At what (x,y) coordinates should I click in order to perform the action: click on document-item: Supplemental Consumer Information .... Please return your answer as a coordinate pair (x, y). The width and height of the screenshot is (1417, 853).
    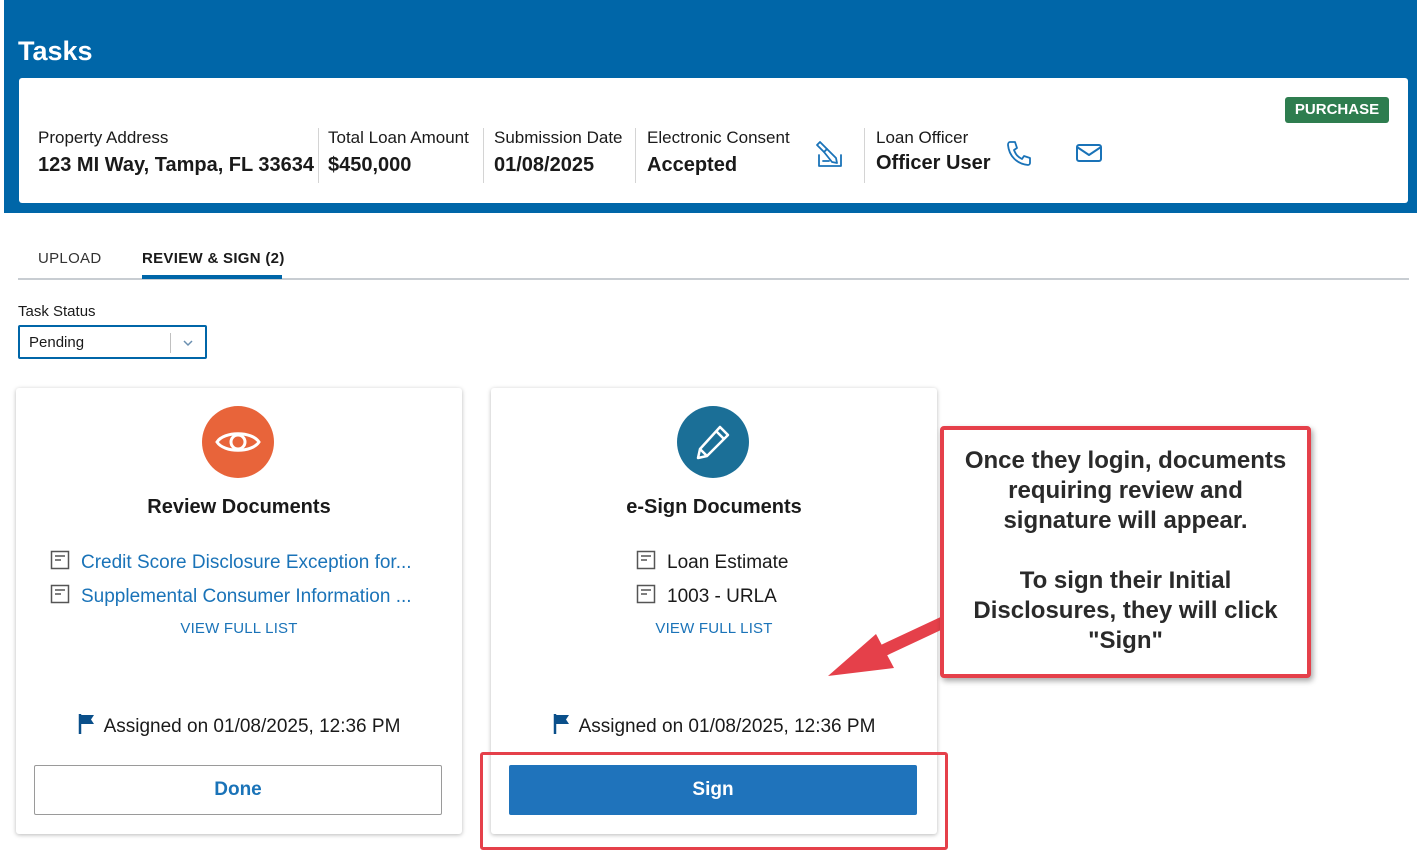
    Looking at the image, I should click on (231, 597).